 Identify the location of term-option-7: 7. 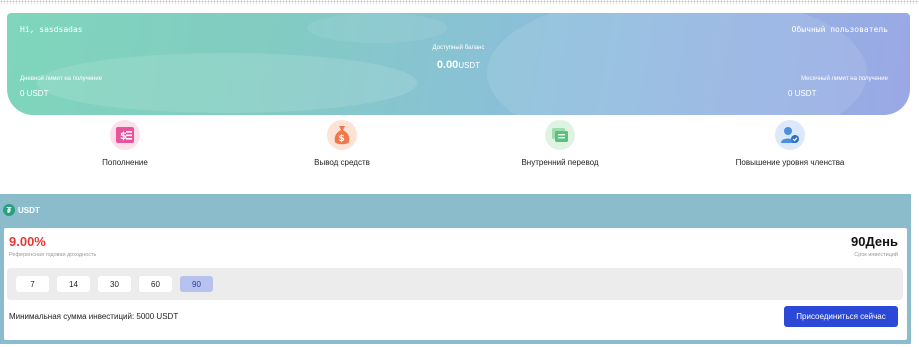
(32, 284).